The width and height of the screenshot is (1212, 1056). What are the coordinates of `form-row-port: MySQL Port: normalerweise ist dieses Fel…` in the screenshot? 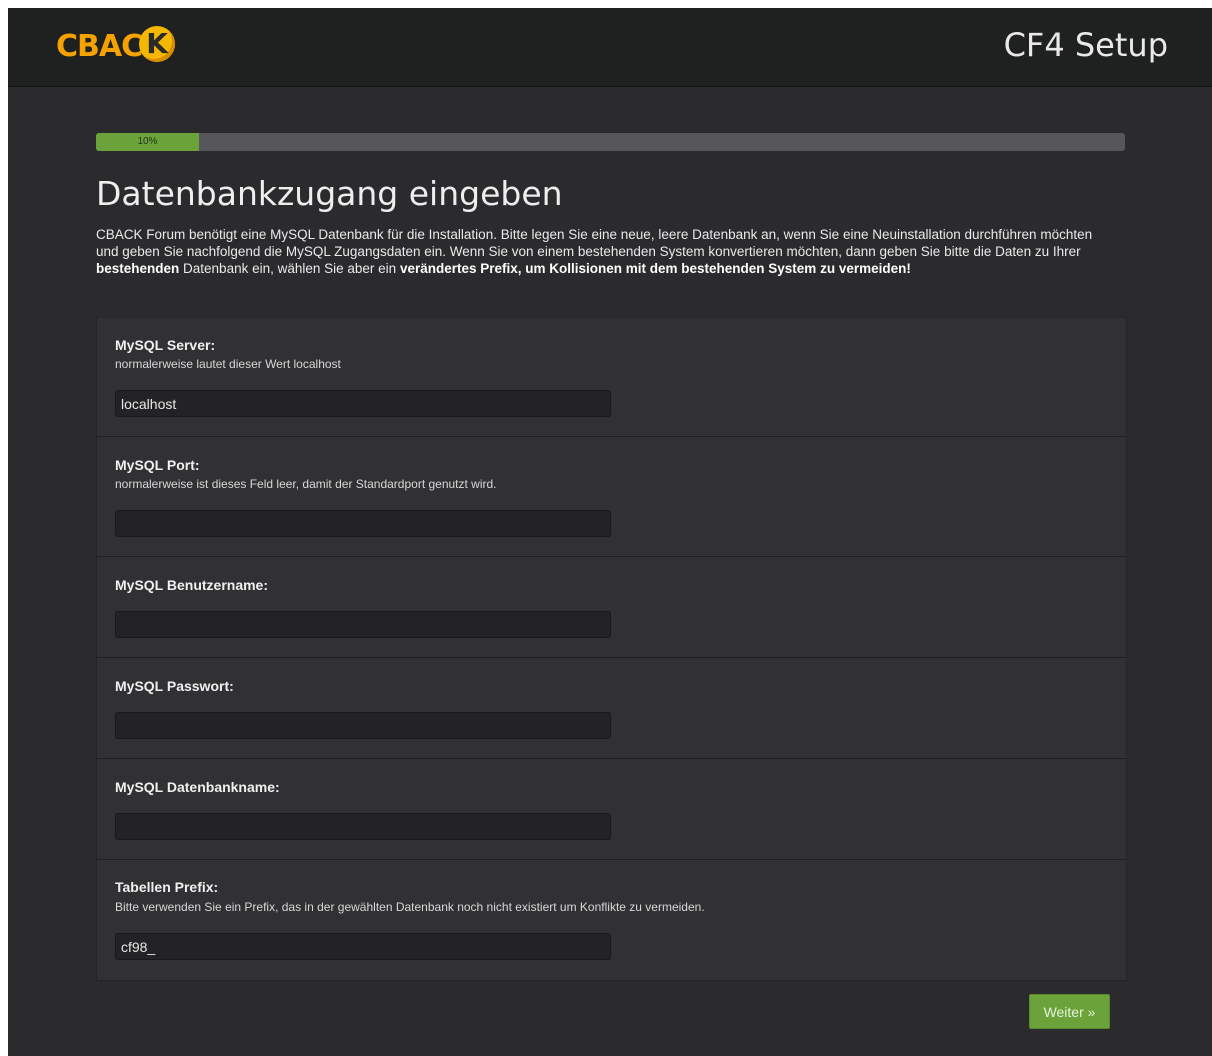 It's located at (611, 497).